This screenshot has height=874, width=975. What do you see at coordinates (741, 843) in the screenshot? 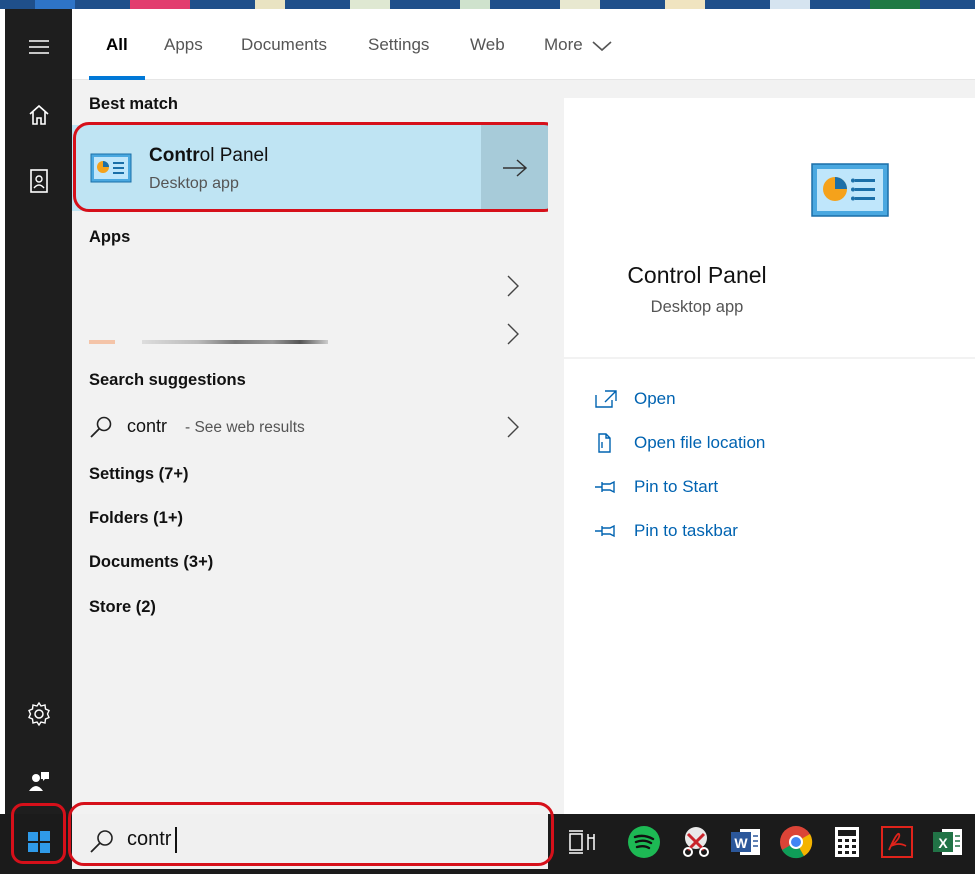
I see `svg-text: W` at bounding box center [741, 843].